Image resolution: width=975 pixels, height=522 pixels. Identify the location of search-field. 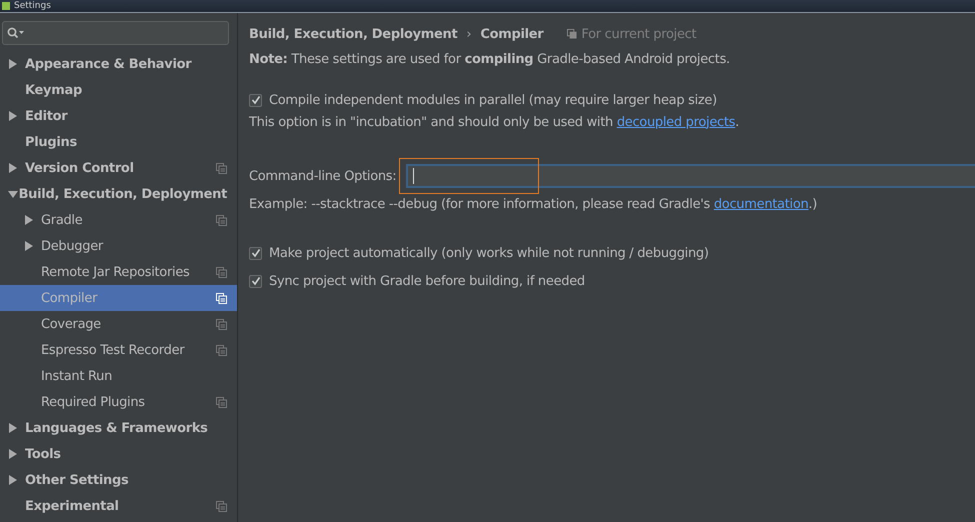
(115, 33).